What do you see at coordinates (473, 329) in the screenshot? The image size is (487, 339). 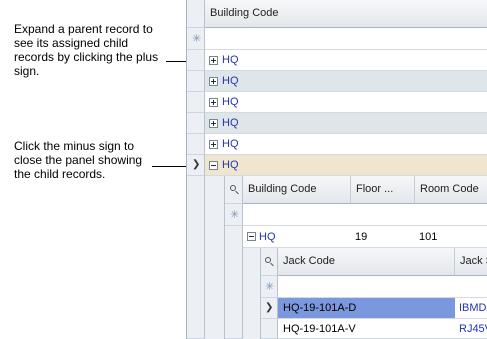 I see `jack-second-value: RJ45V` at bounding box center [473, 329].